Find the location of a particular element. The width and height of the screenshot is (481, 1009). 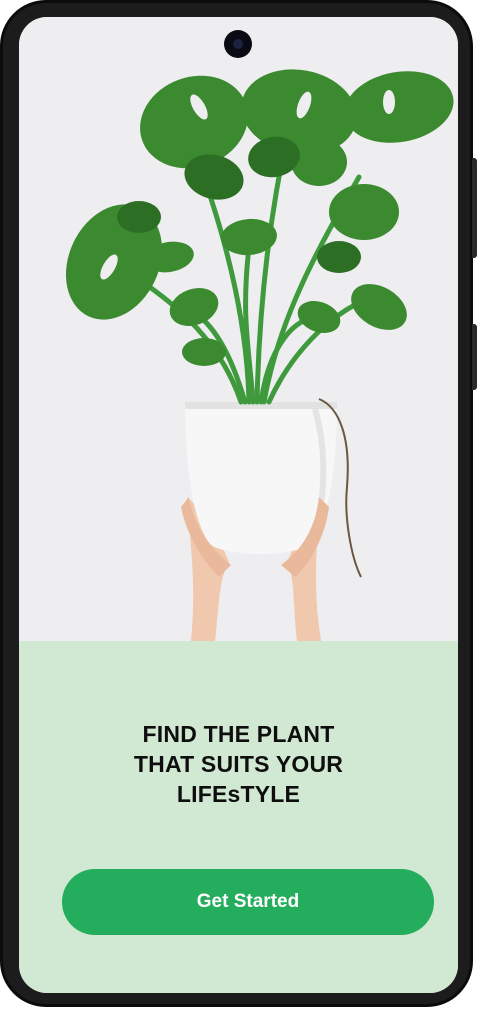

camera-cutout-icon is located at coordinates (238, 44).